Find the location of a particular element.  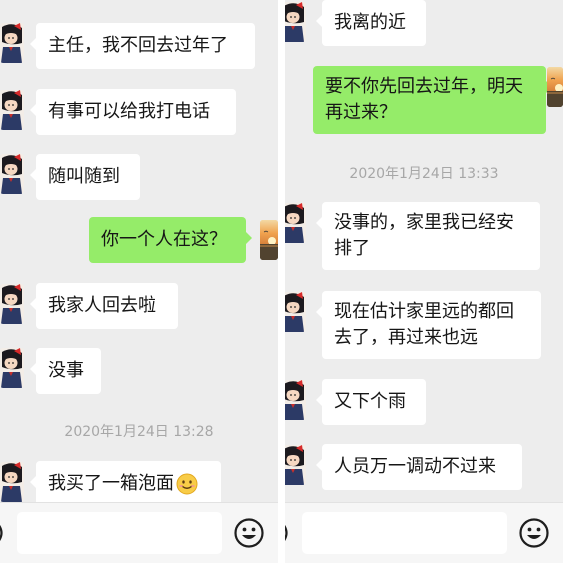

message-bubble: 主任，我不回去过年了 is located at coordinates (142, 46).